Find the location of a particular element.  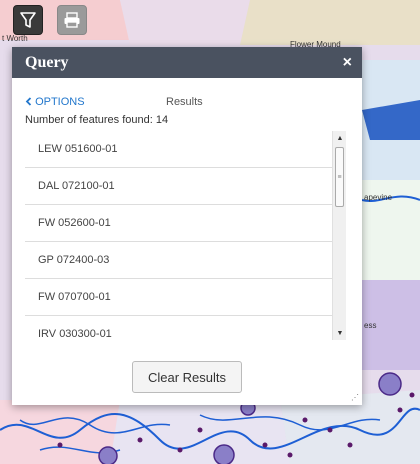

print-tool-button is located at coordinates (72, 20).